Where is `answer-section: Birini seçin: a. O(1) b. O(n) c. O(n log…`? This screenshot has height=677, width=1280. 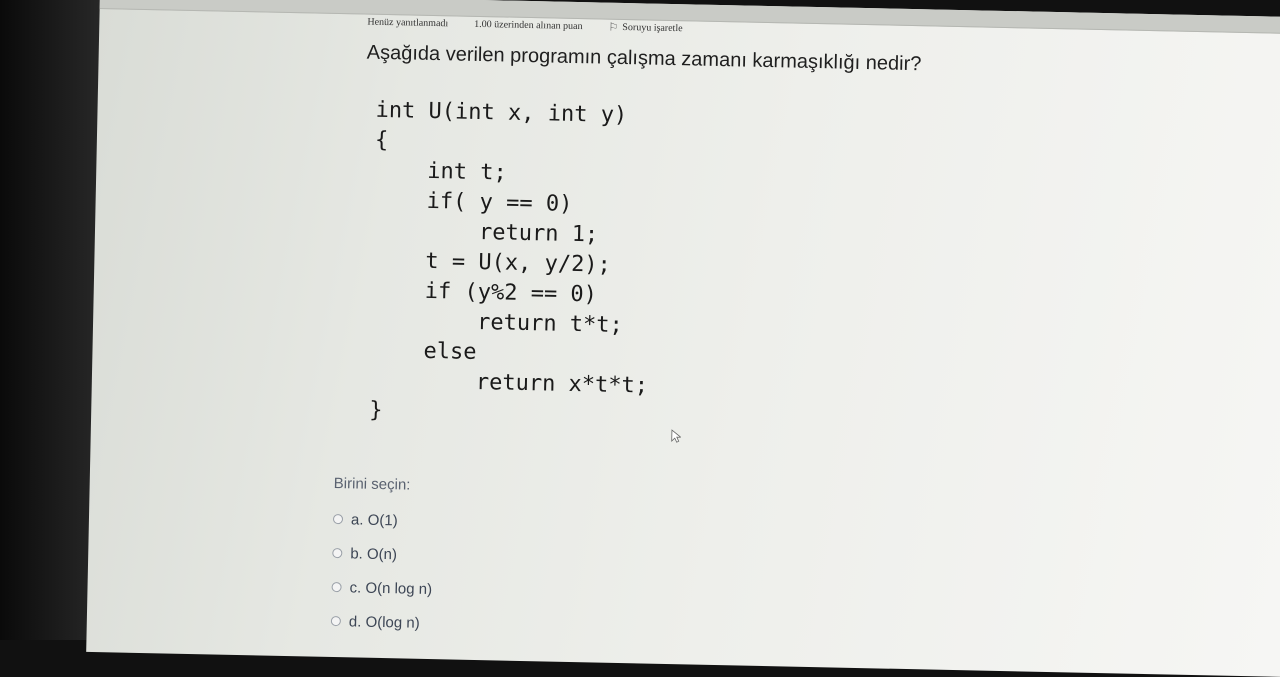 answer-section: Birini seçin: a. O(1) b. O(n) c. O(n log… is located at coordinates (382, 557).